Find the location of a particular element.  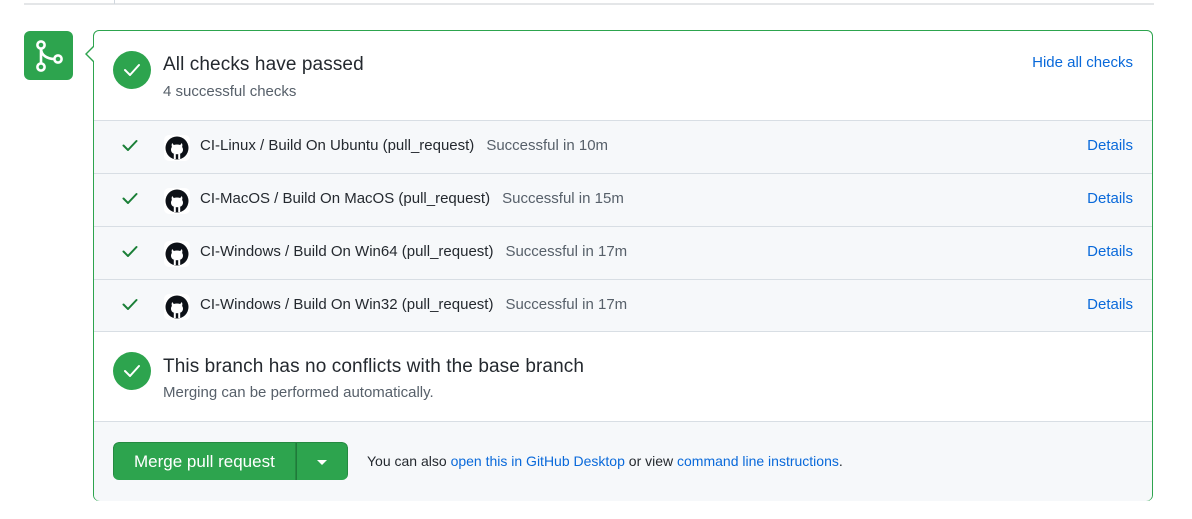

check-name: CI-MacOS / Build On MacOS (pull_request) is located at coordinates (345, 198).